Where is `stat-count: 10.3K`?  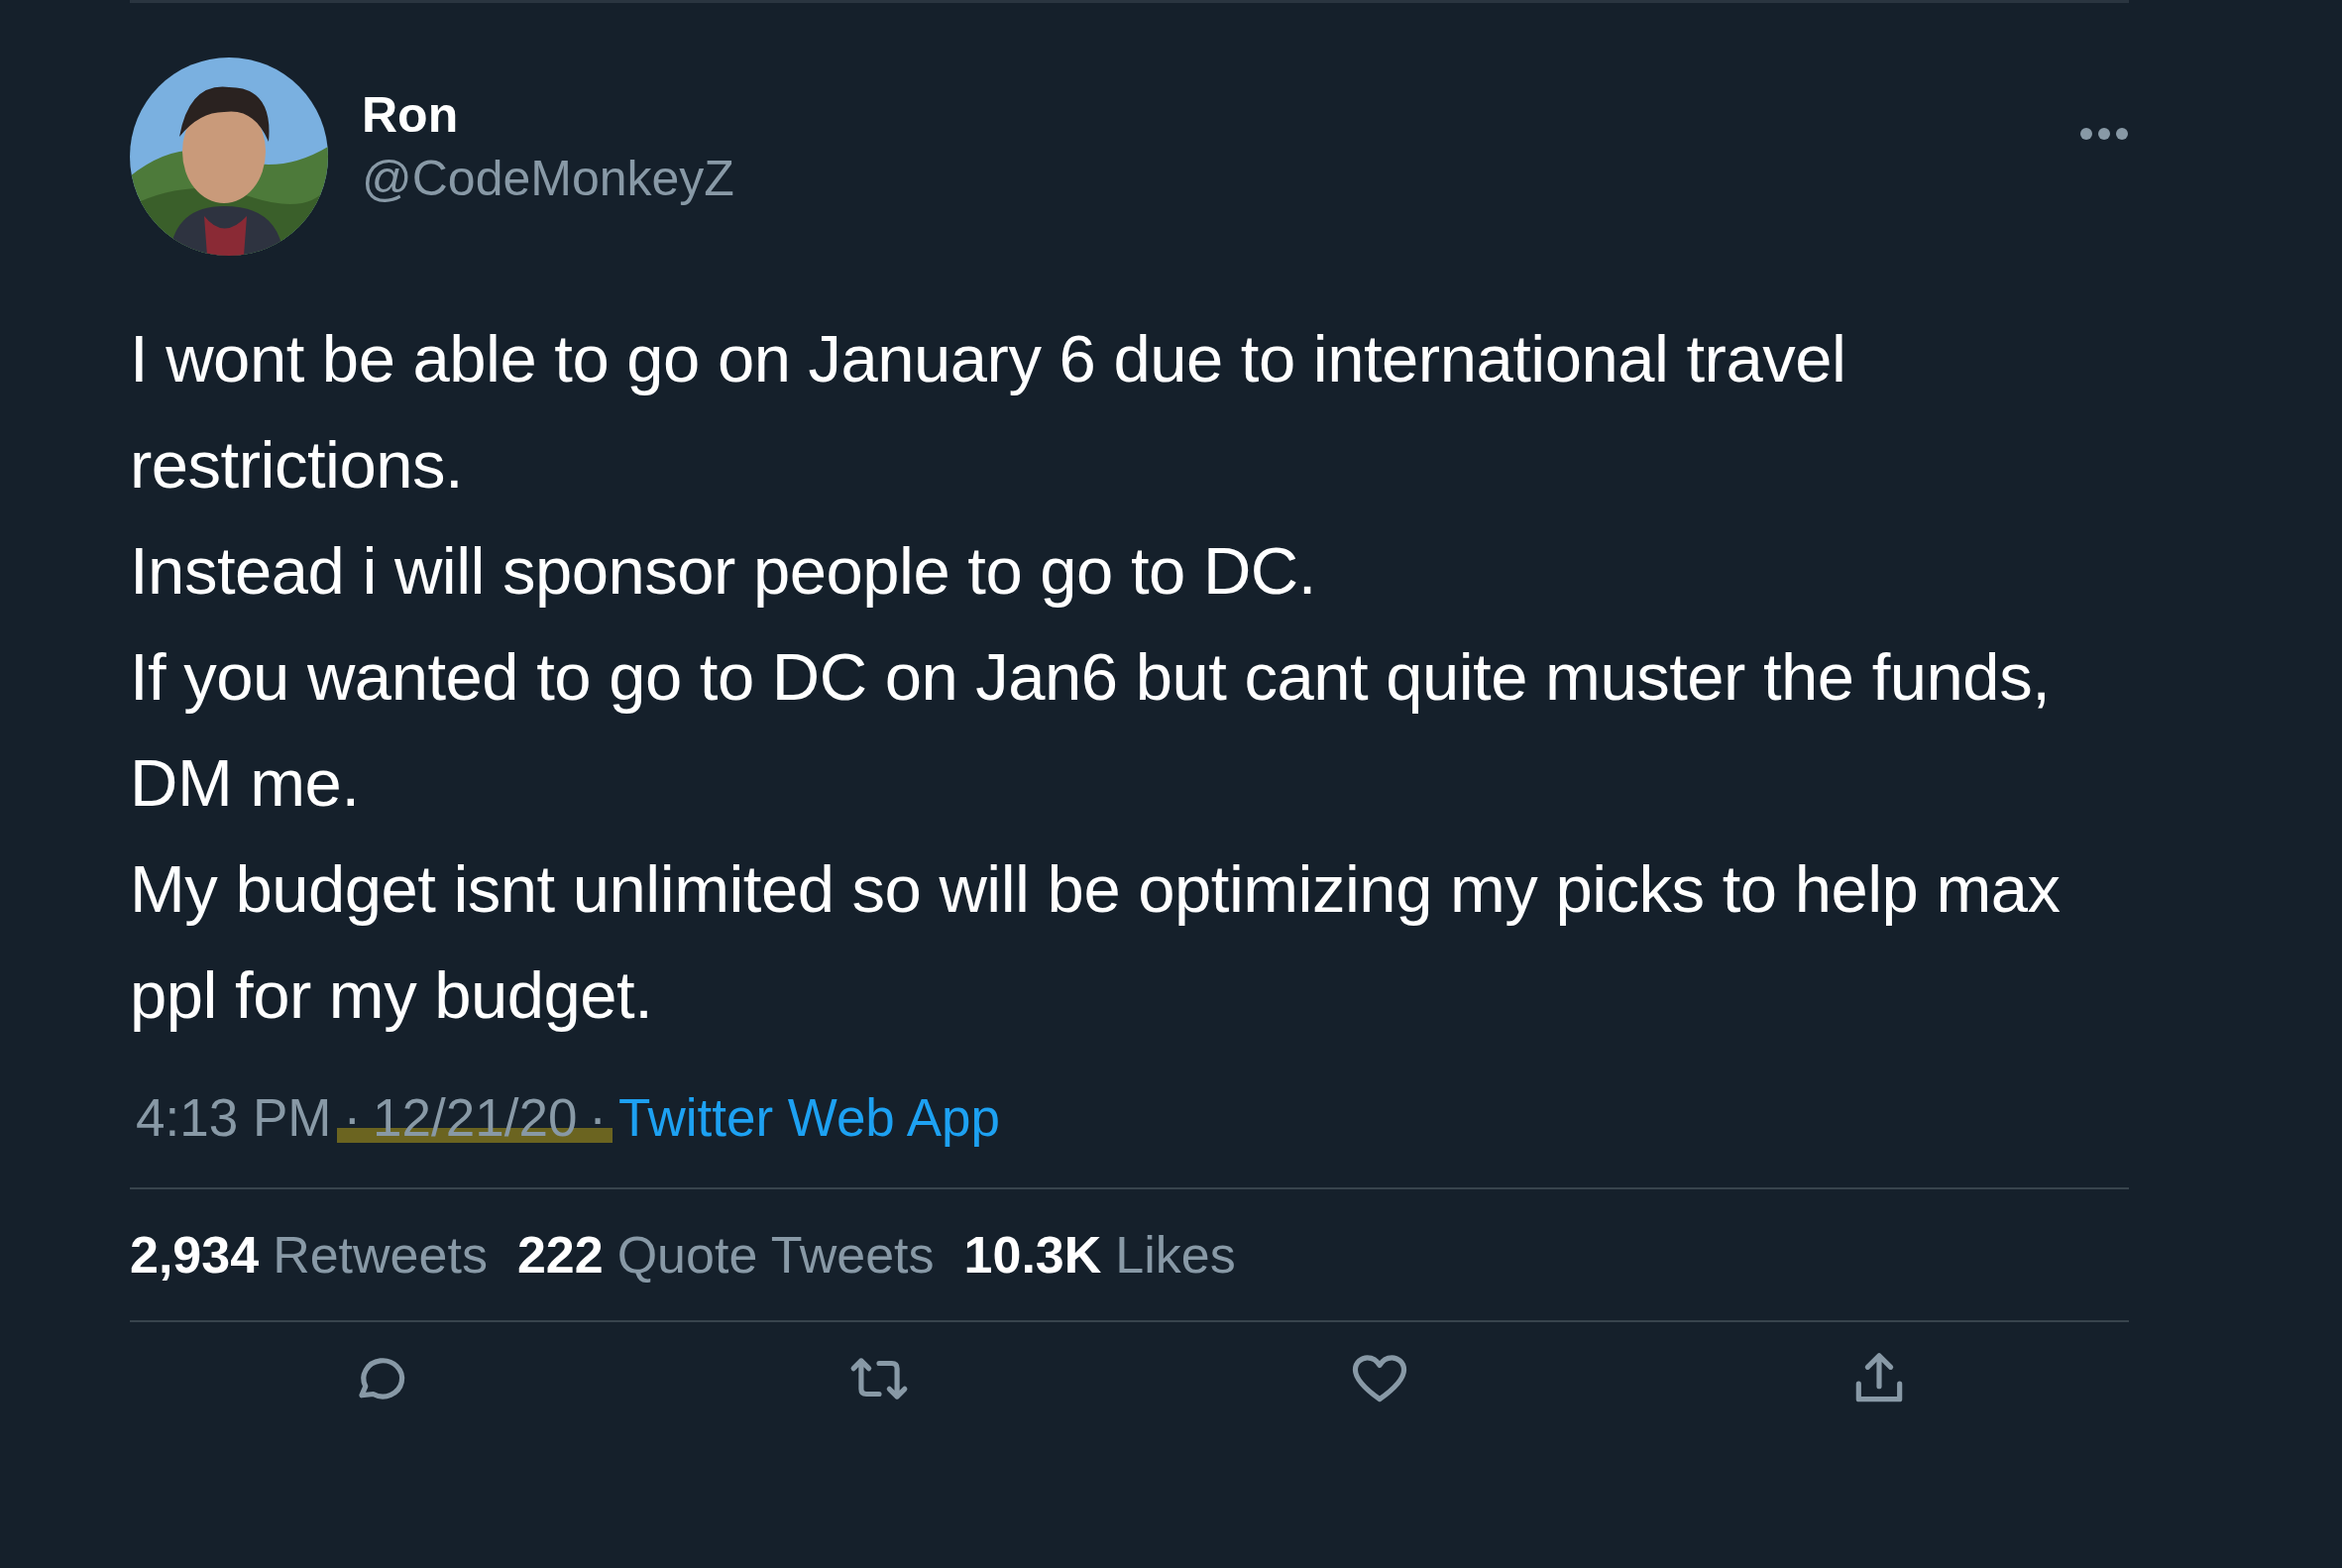
stat-count: 10.3K is located at coordinates (1032, 1255).